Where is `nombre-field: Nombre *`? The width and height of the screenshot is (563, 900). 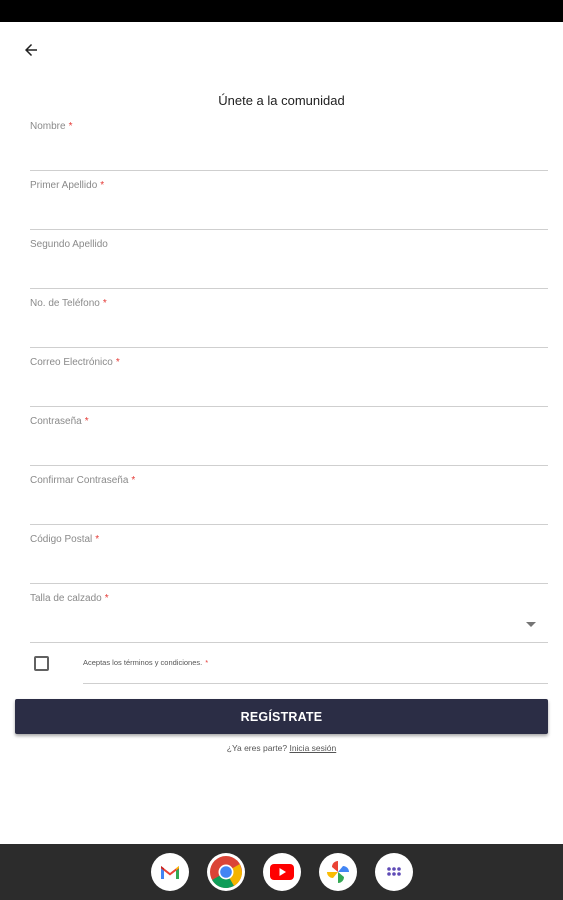
nombre-field: Nombre * is located at coordinates (289, 146).